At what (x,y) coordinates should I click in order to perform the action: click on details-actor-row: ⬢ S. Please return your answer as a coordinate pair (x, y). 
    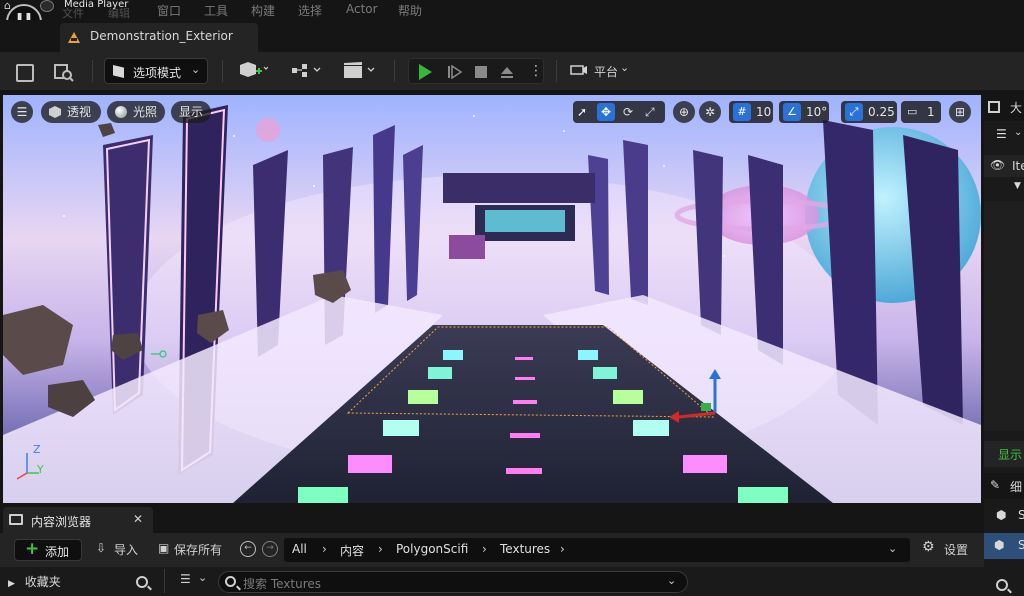
    Looking at the image, I should click on (1004, 516).